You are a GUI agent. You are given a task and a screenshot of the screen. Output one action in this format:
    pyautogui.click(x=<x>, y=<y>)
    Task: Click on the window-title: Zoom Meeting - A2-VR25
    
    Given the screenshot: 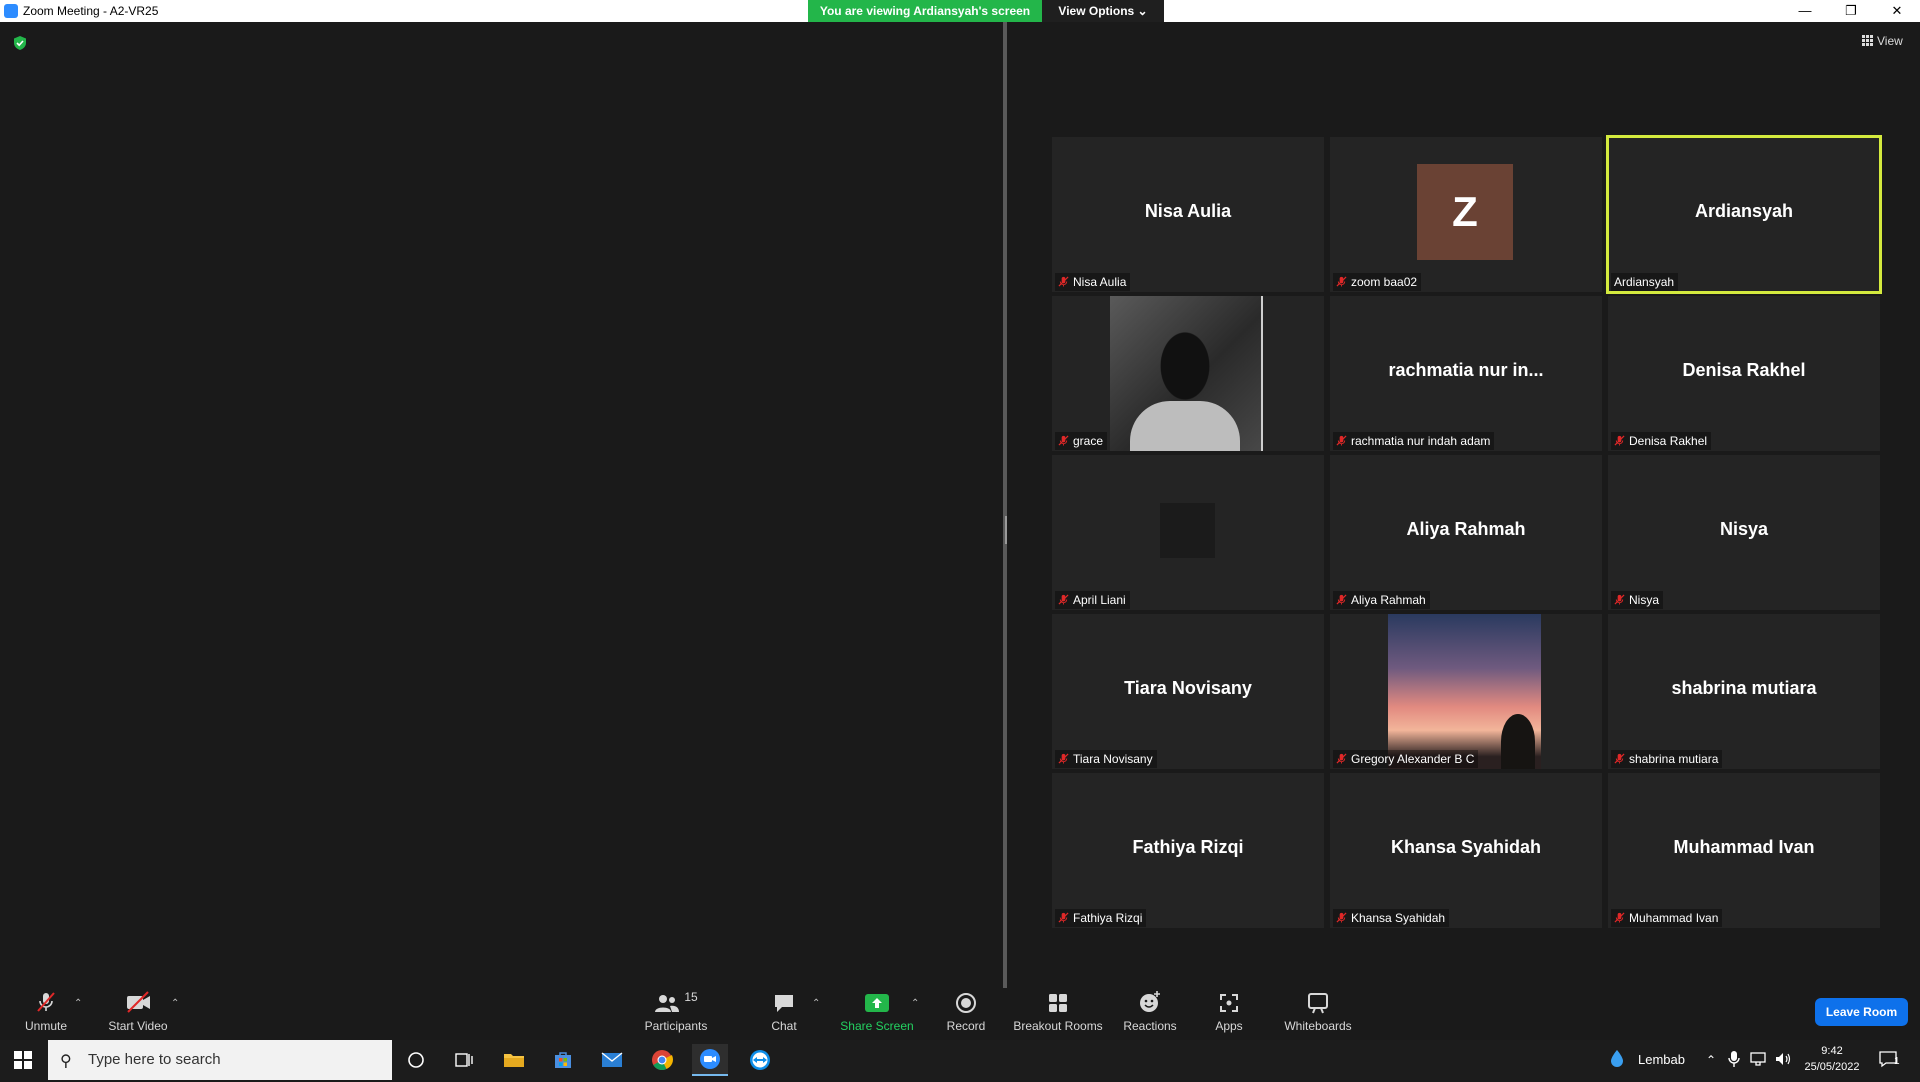 What is the action you would take?
    pyautogui.click(x=91, y=11)
    